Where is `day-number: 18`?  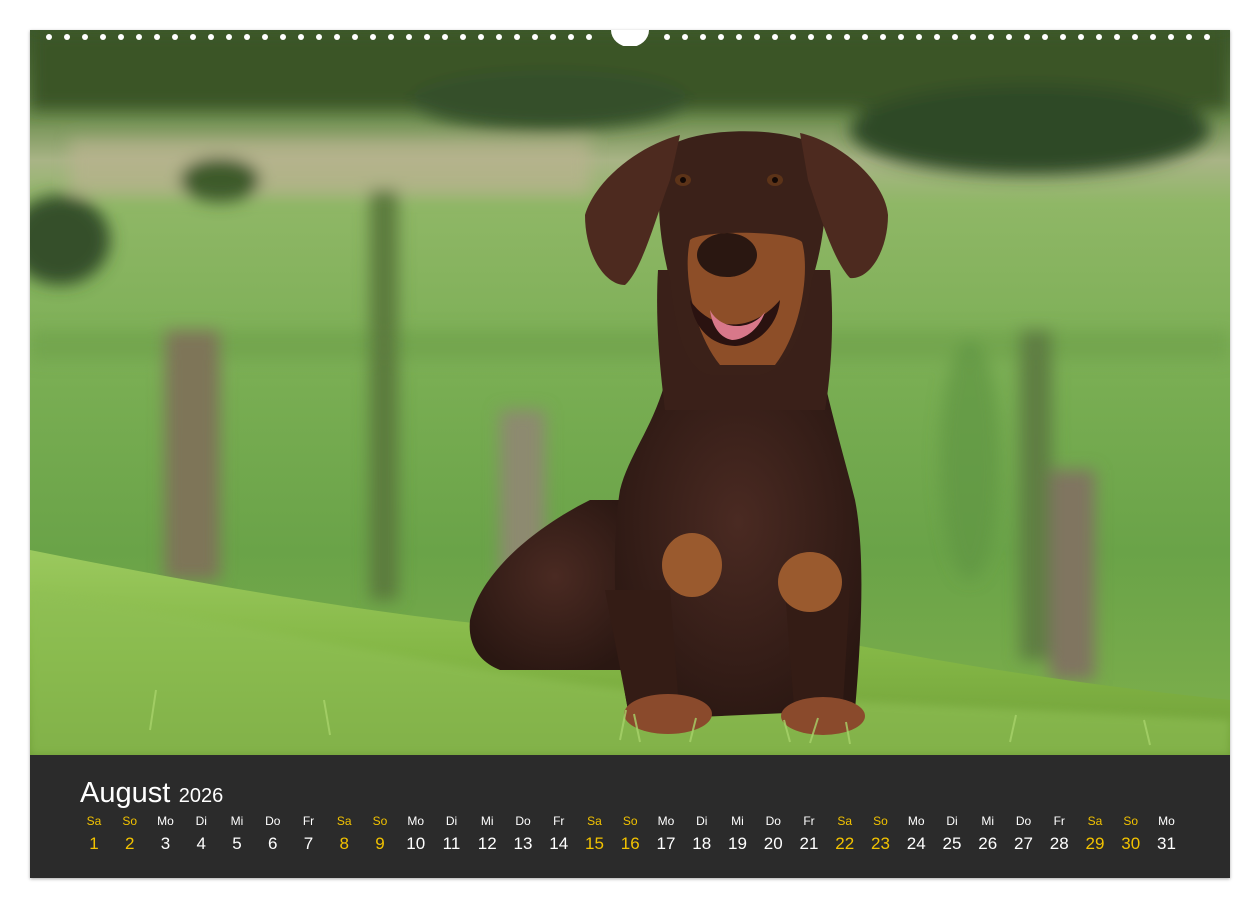
day-number: 18 is located at coordinates (702, 843).